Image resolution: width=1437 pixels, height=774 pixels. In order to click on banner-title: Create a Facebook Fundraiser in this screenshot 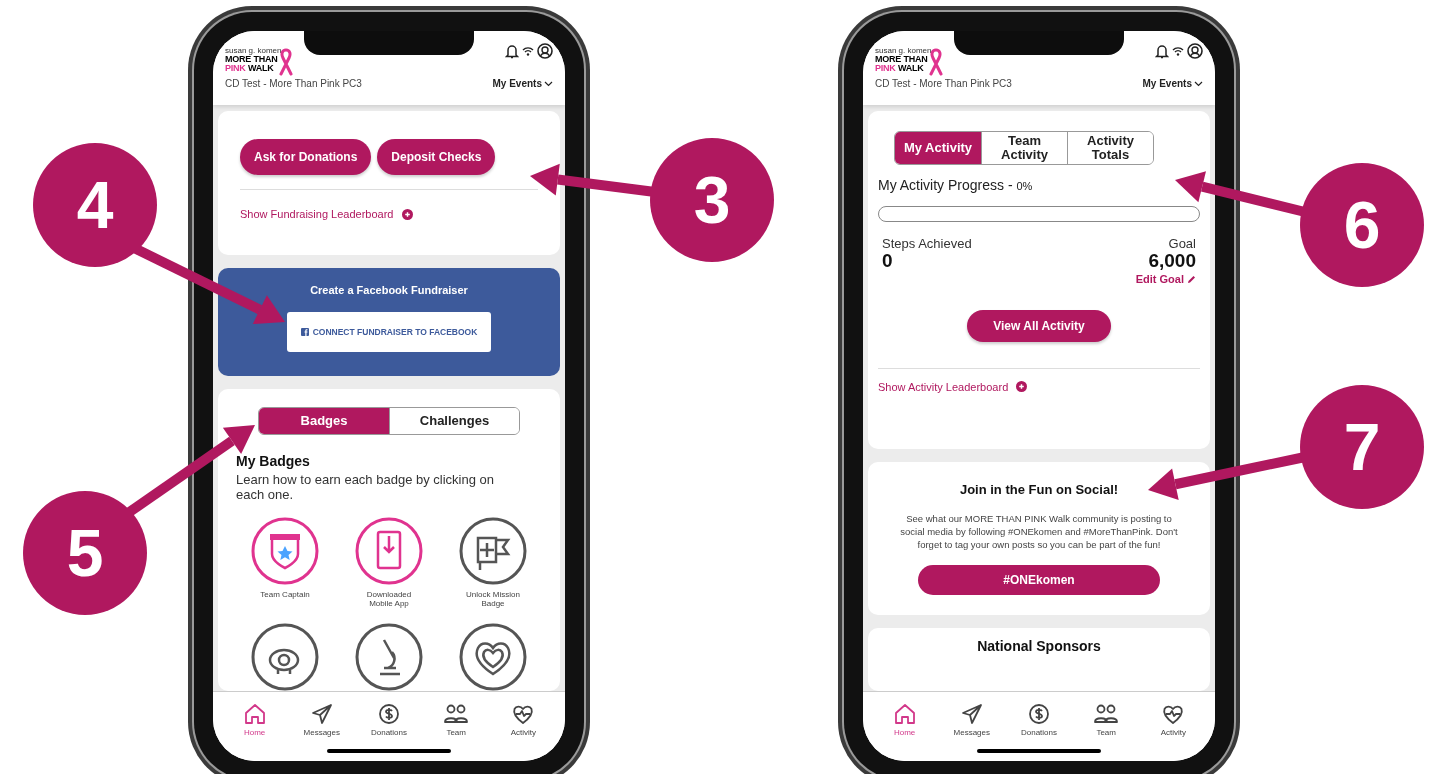, I will do `click(389, 290)`.